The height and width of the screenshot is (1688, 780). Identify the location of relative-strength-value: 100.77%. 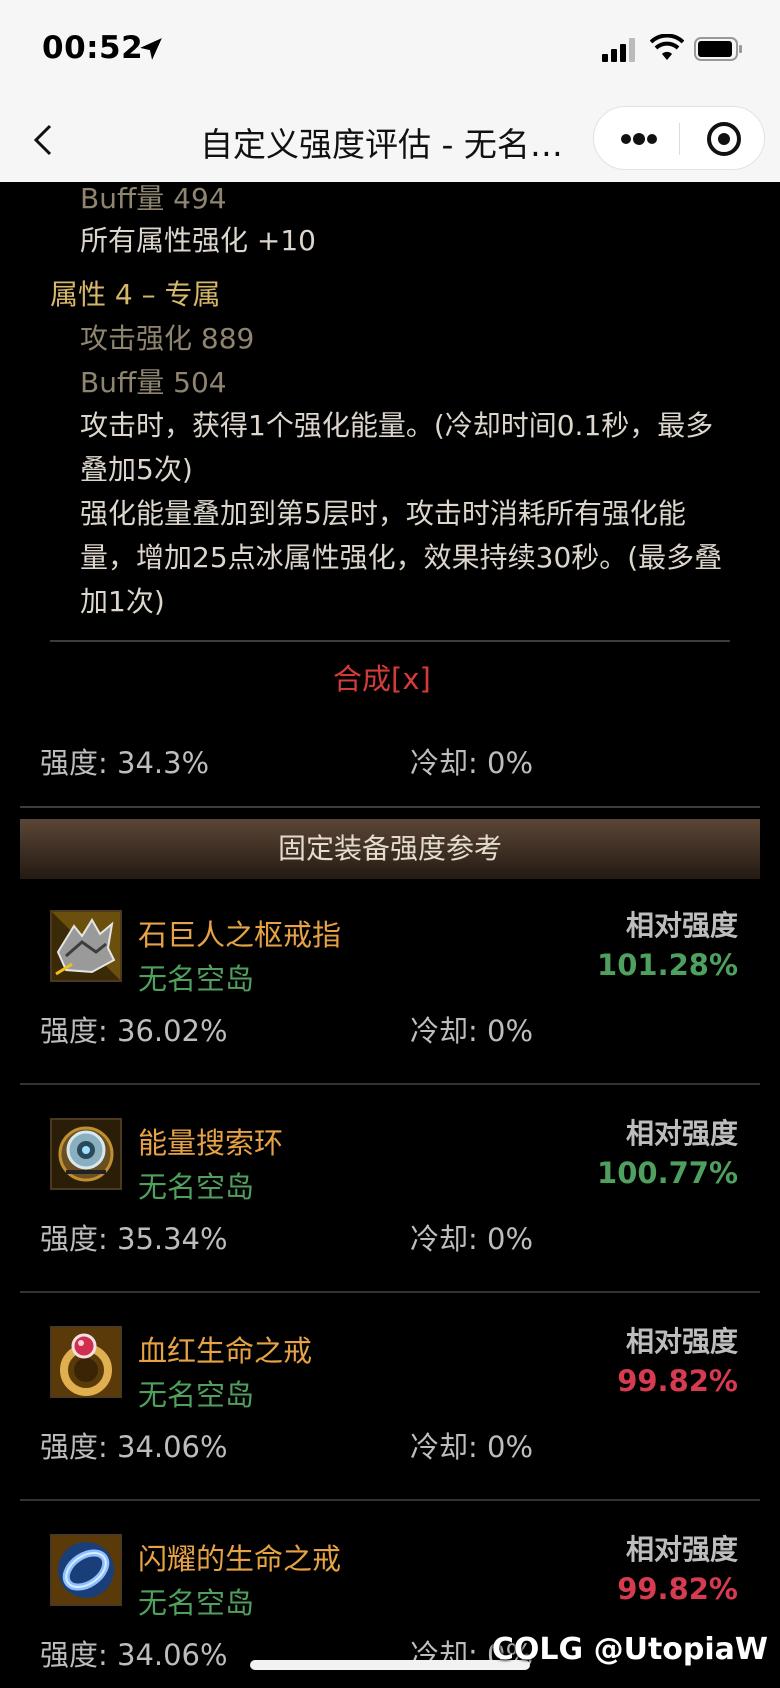
(667, 1173).